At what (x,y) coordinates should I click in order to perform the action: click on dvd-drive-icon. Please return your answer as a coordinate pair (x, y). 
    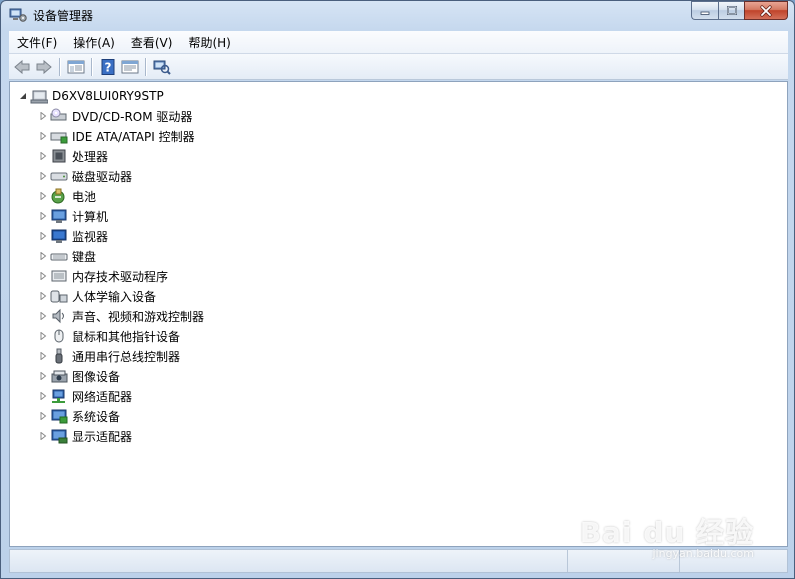
    Looking at the image, I should click on (59, 116).